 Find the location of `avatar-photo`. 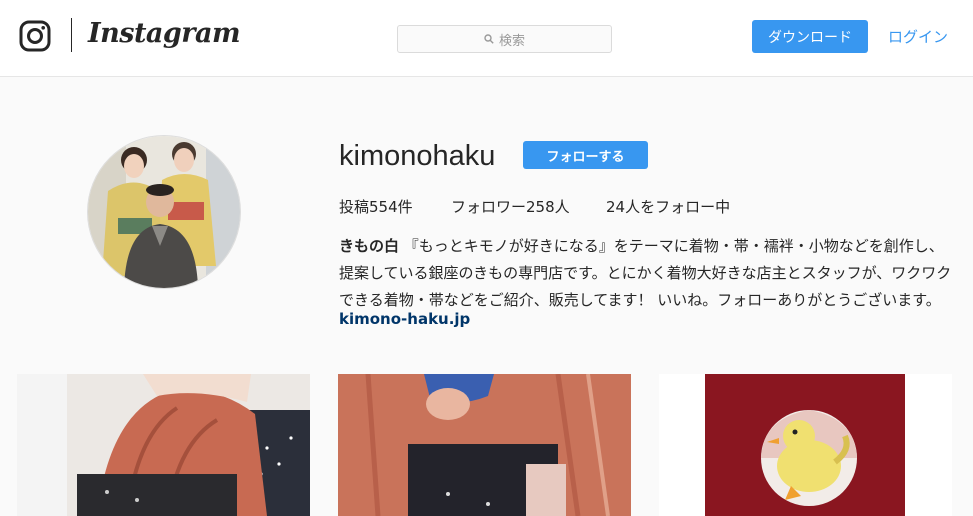

avatar-photo is located at coordinates (164, 212).